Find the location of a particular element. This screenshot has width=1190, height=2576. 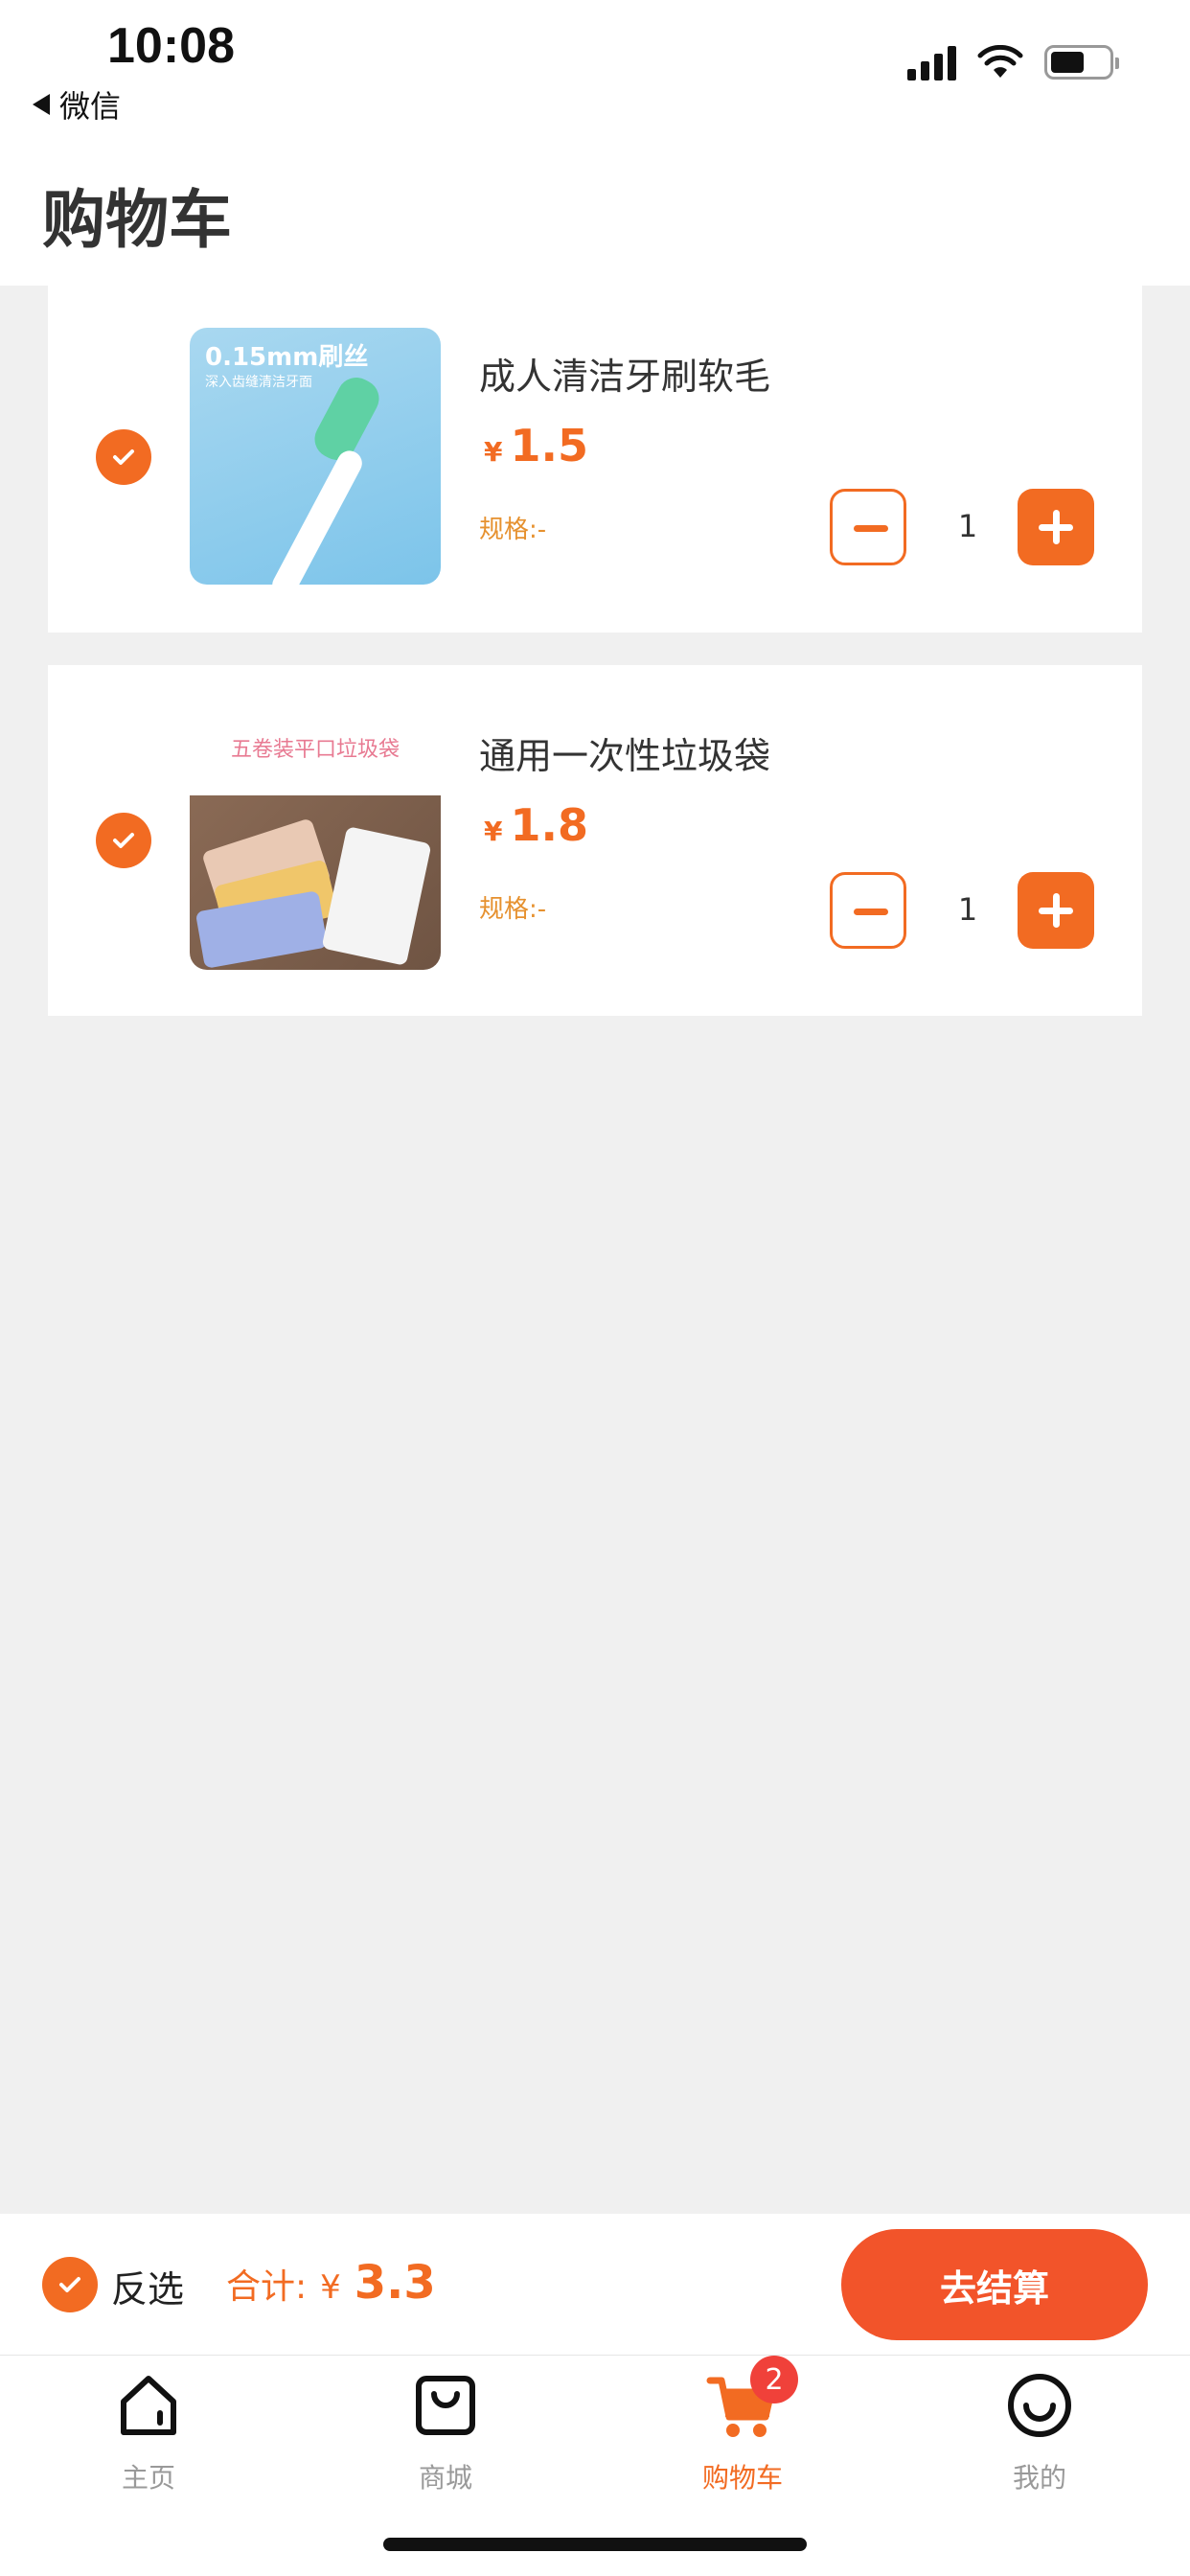

page-title: 购物车 is located at coordinates (137, 220).